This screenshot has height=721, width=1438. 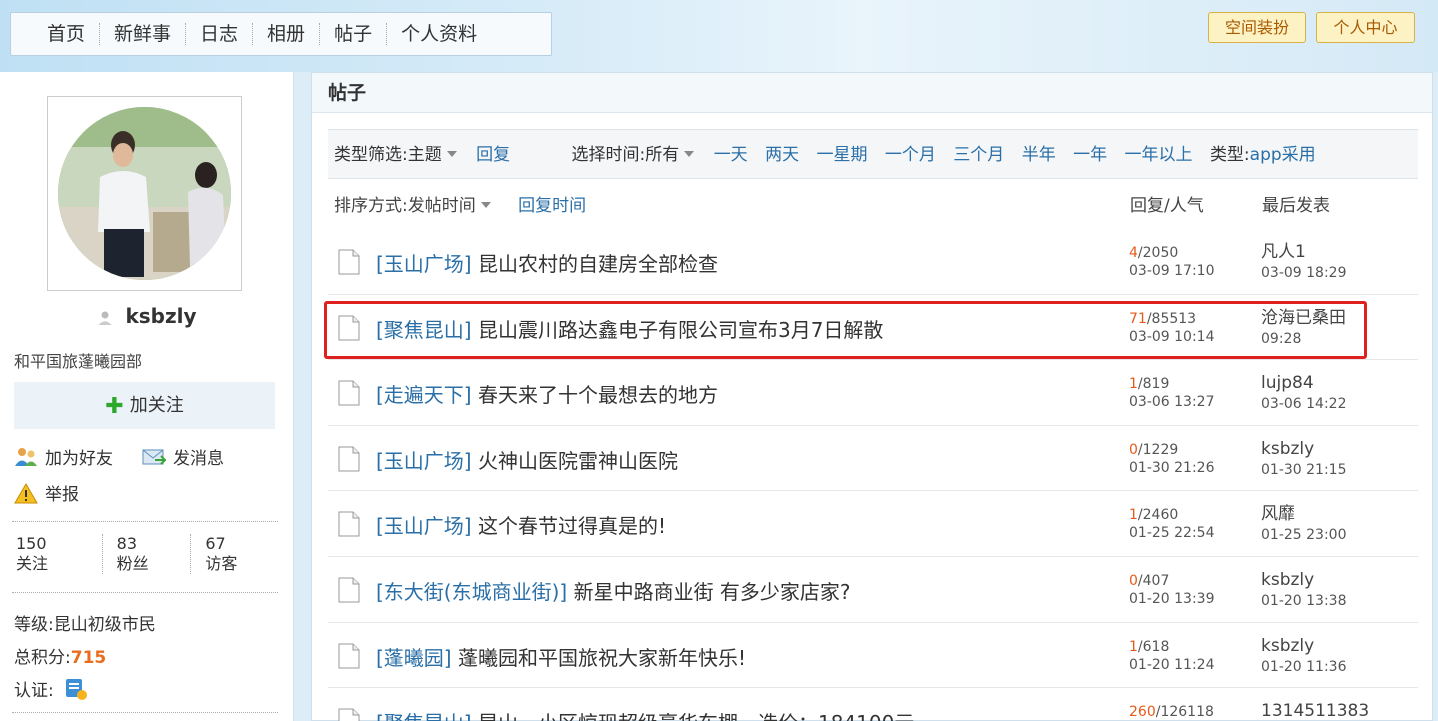 I want to click on view-count: /819, so click(x=1153, y=384).